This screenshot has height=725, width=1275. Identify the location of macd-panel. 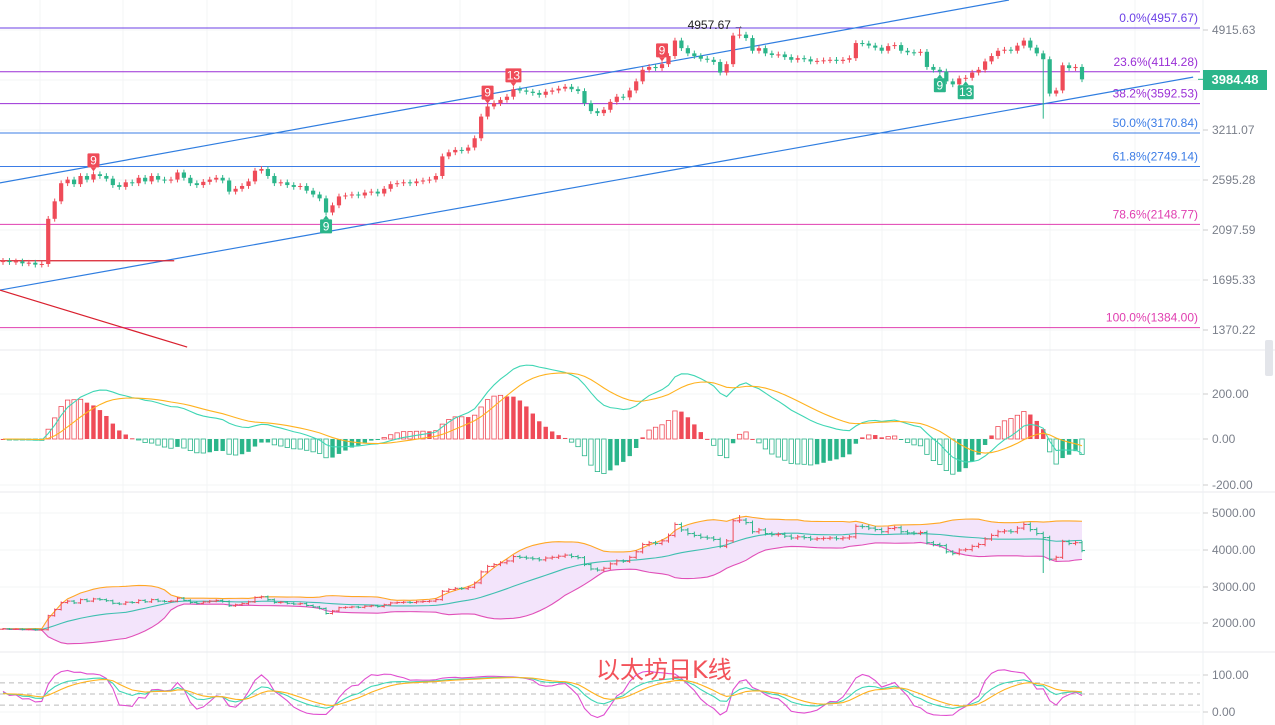
(542, 419).